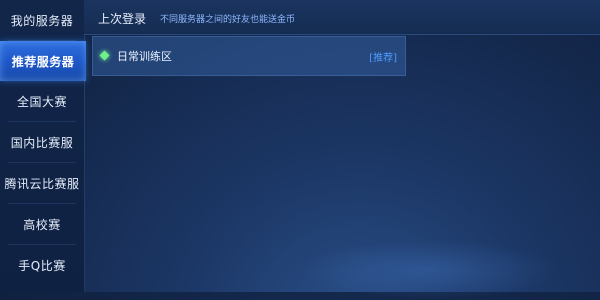  I want to click on sidebar-item-label: 推荐服务器, so click(43, 61).